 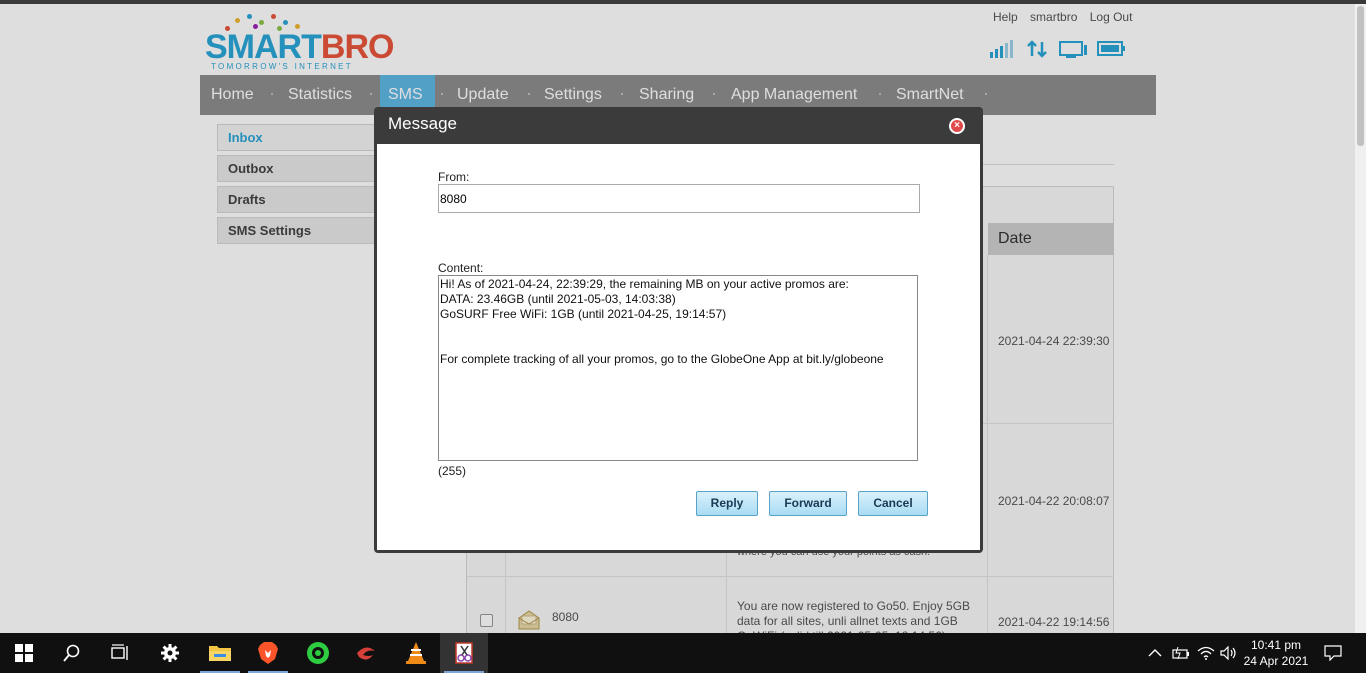 I want to click on clock-date: 24 Apr 2021, so click(x=1276, y=661).